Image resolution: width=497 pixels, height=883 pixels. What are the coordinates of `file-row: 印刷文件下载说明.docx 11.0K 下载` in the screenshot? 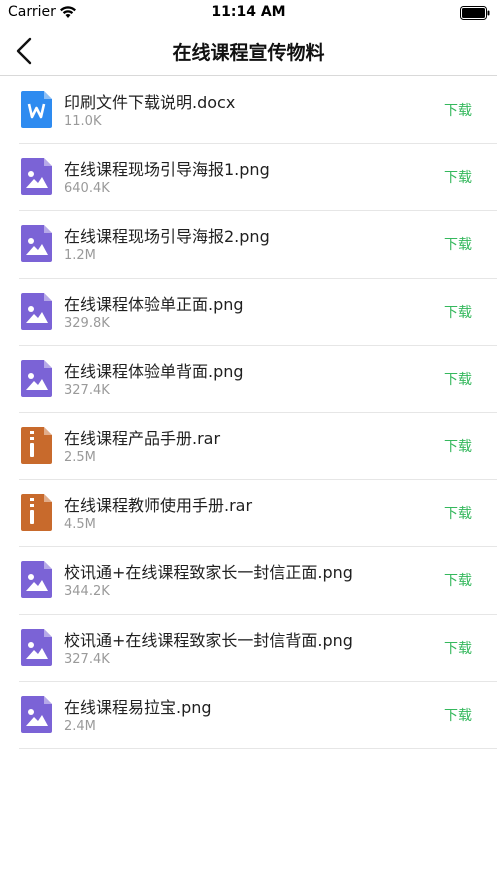 It's located at (258, 111).